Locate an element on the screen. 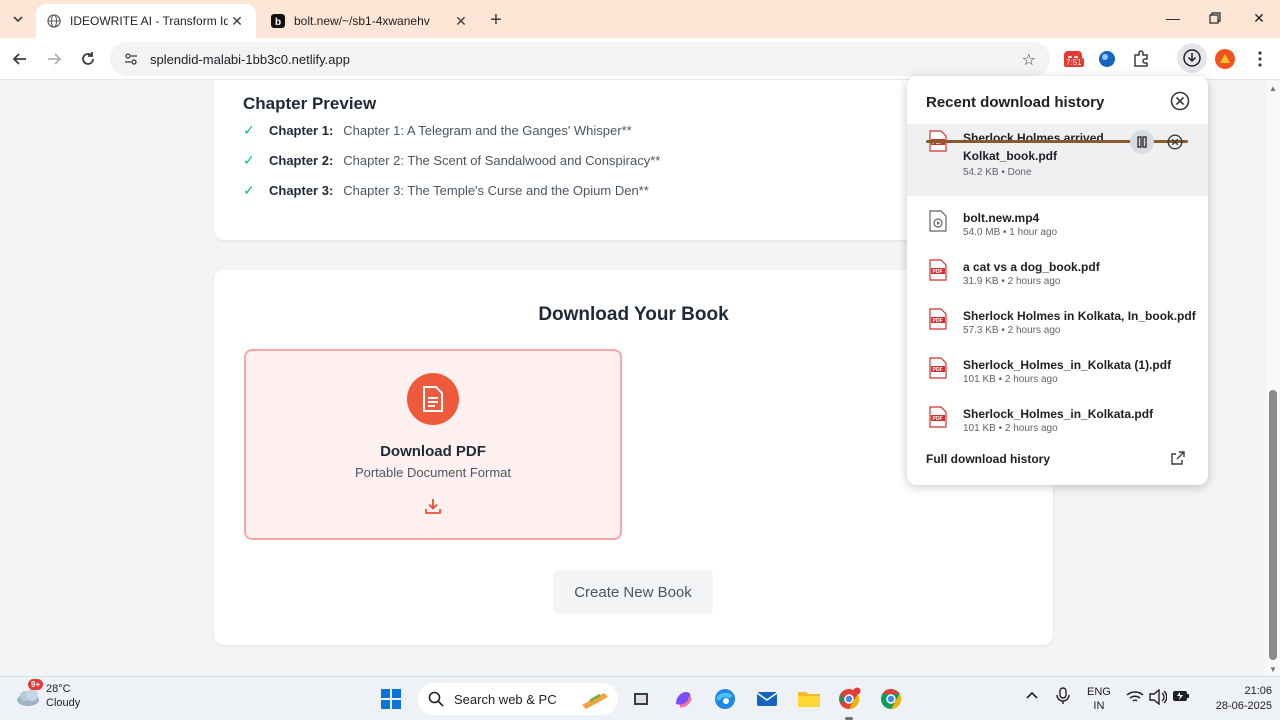  show-hidden-icons-button is located at coordinates (1032, 696).